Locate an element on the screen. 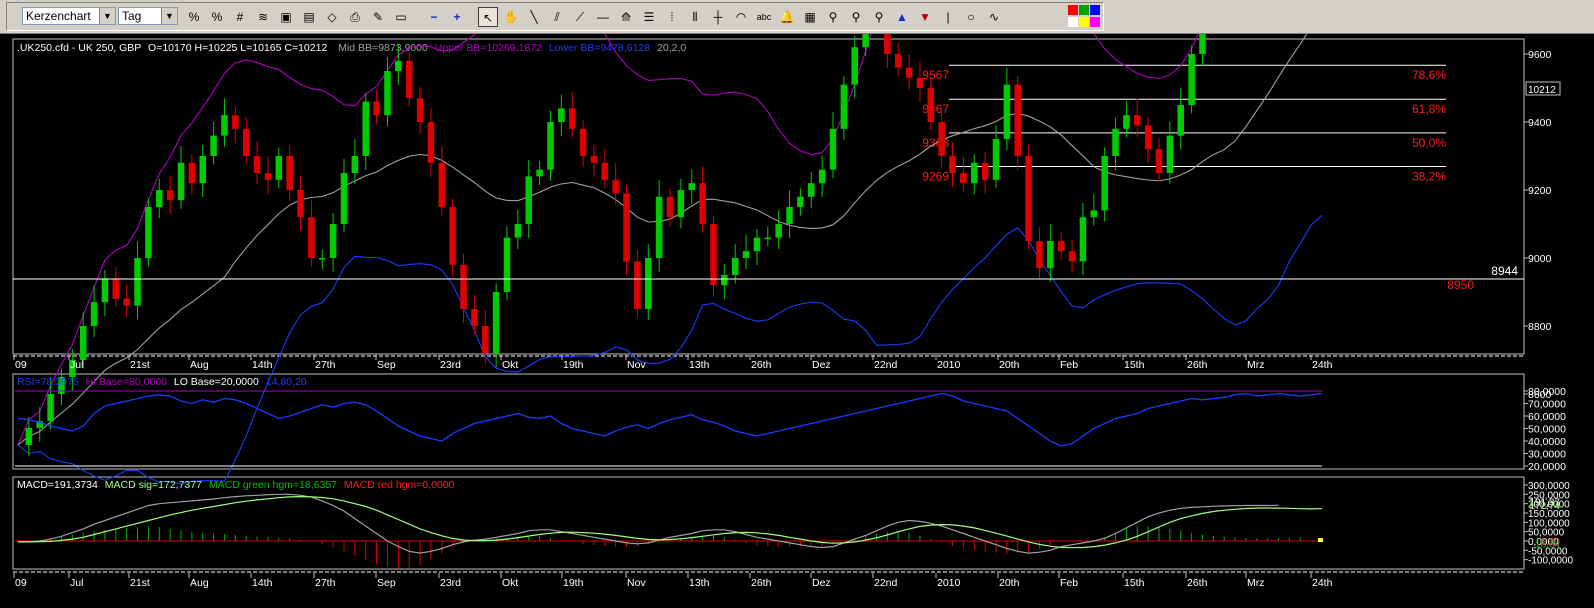 Image resolution: width=1594 pixels, height=608 pixels. fibonacci-retracement-icon: ☰ is located at coordinates (649, 17).